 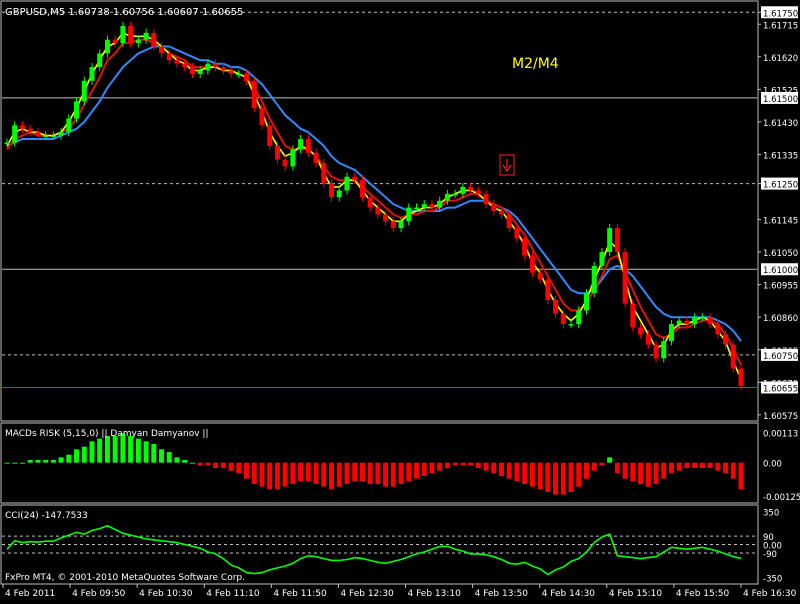 What do you see at coordinates (780, 156) in the screenshot?
I see `y-tick-label: 1.61335` at bounding box center [780, 156].